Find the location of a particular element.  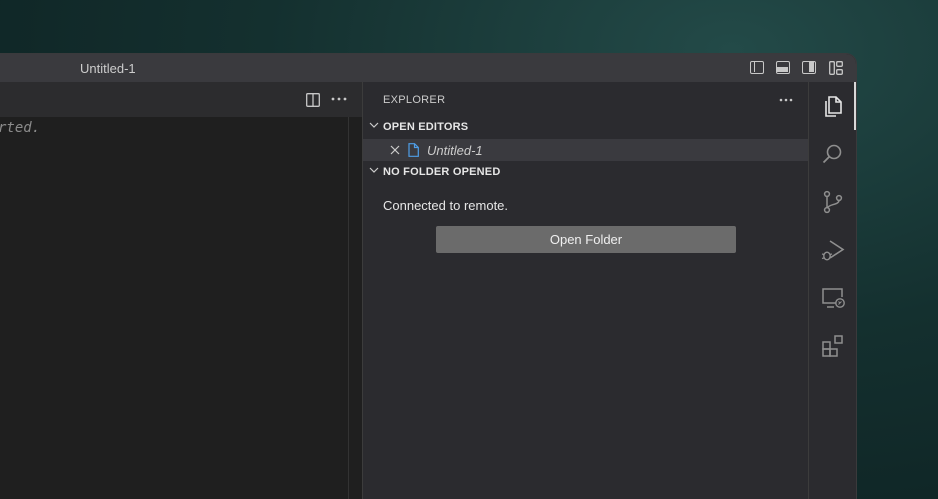

extensions-icon is located at coordinates (833, 346).